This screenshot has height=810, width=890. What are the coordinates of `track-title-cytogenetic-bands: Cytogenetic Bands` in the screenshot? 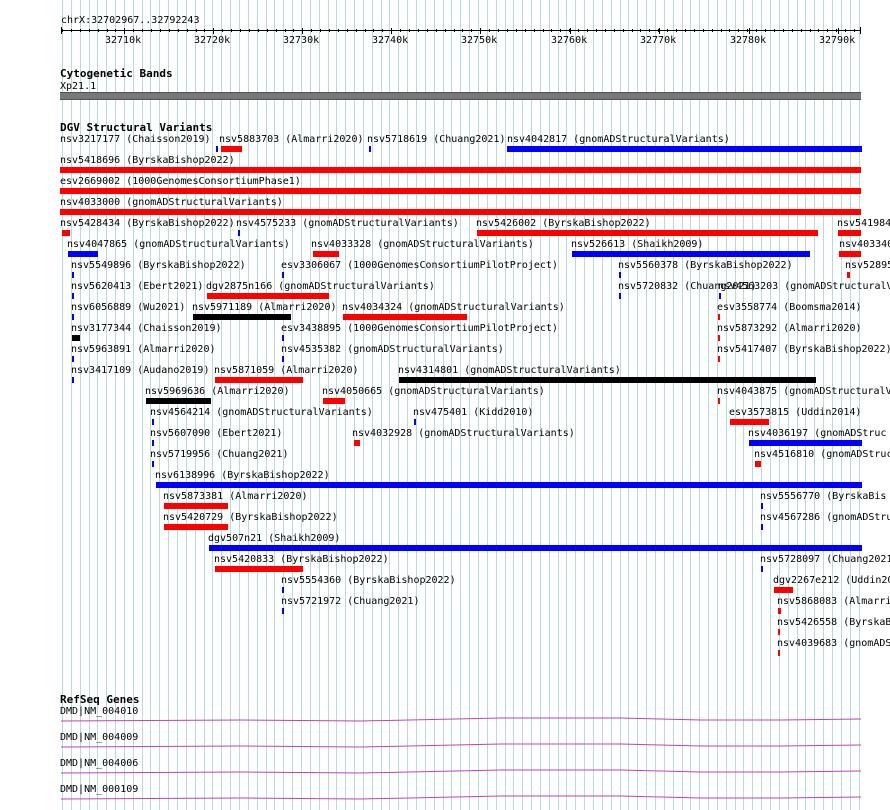 It's located at (116, 73).